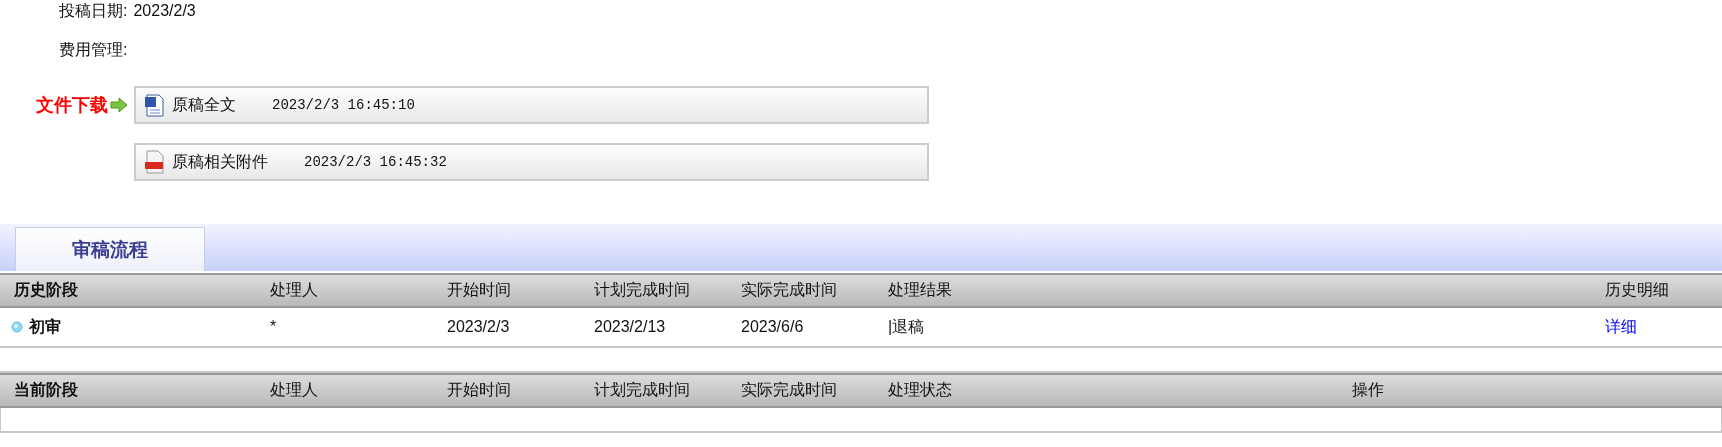 The width and height of the screenshot is (1722, 447). What do you see at coordinates (630, 327) in the screenshot?
I see `table-cell-text: 2023/2/13` at bounding box center [630, 327].